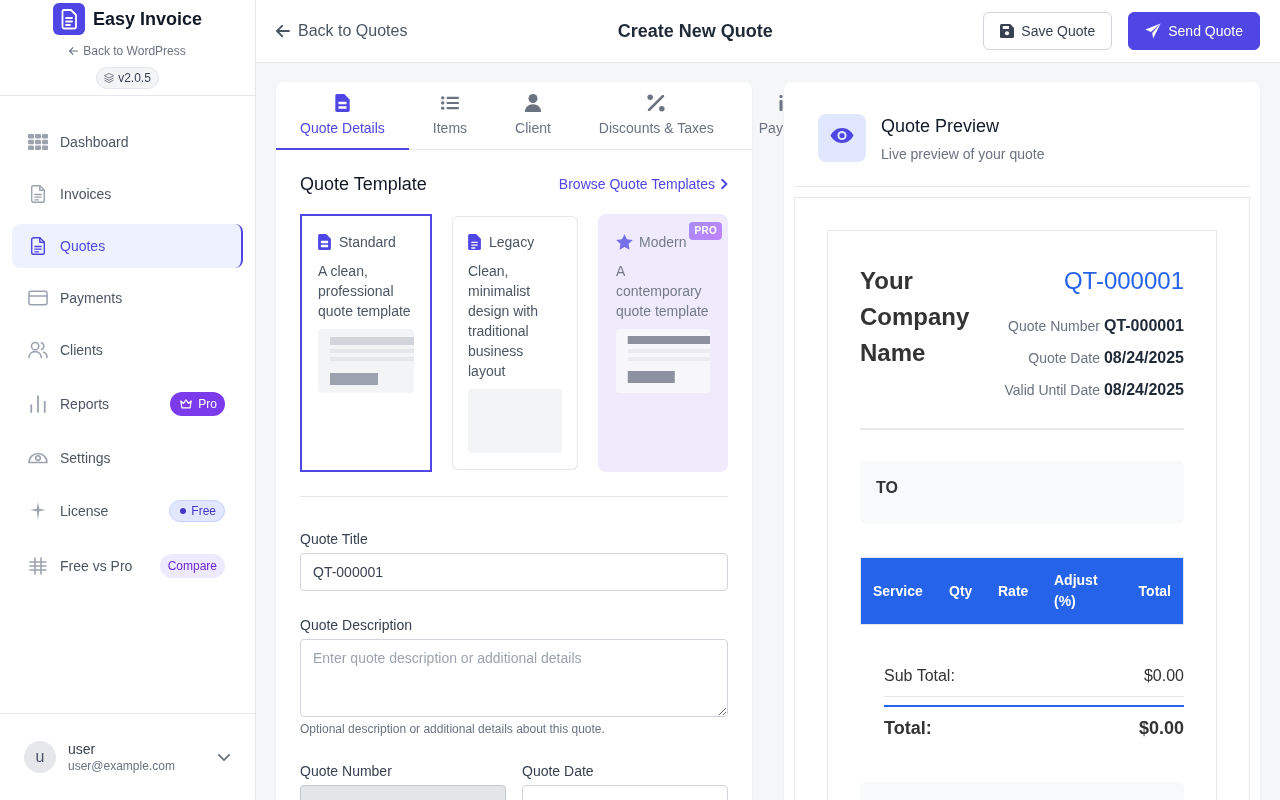 Image resolution: width=1280 pixels, height=800 pixels. Describe the element at coordinates (127, 142) in the screenshot. I see `nav-item: Dashboard` at that location.